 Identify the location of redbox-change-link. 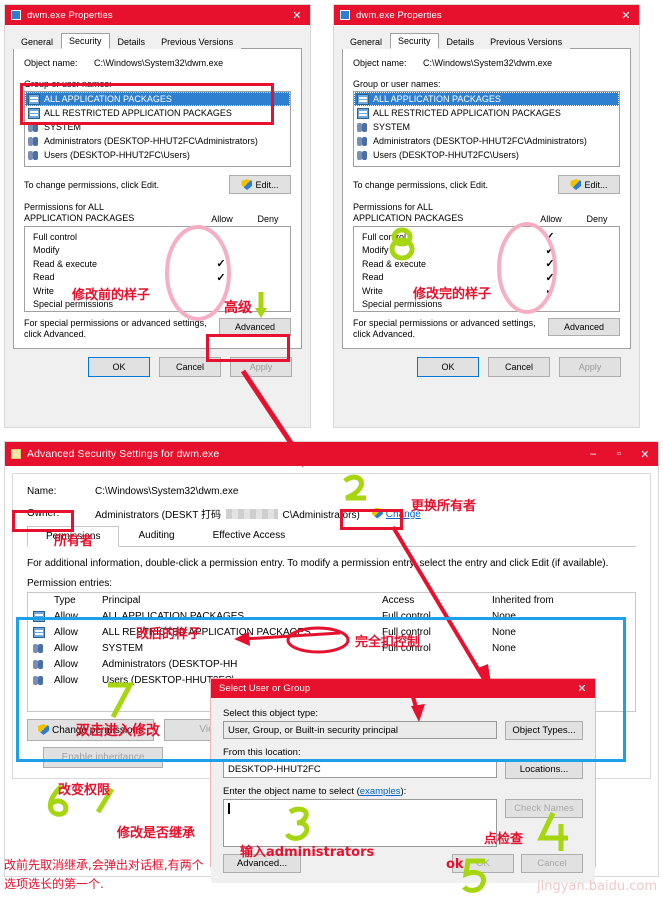
(371, 519).